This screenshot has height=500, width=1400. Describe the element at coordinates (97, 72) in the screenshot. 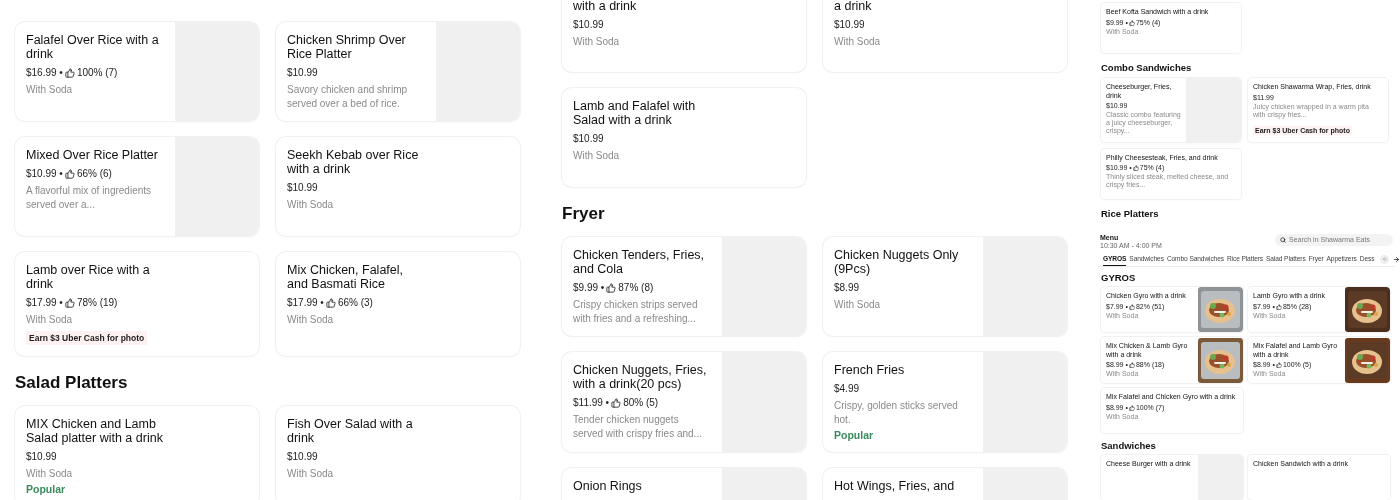

I see `item-rating: 100% (7)` at that location.